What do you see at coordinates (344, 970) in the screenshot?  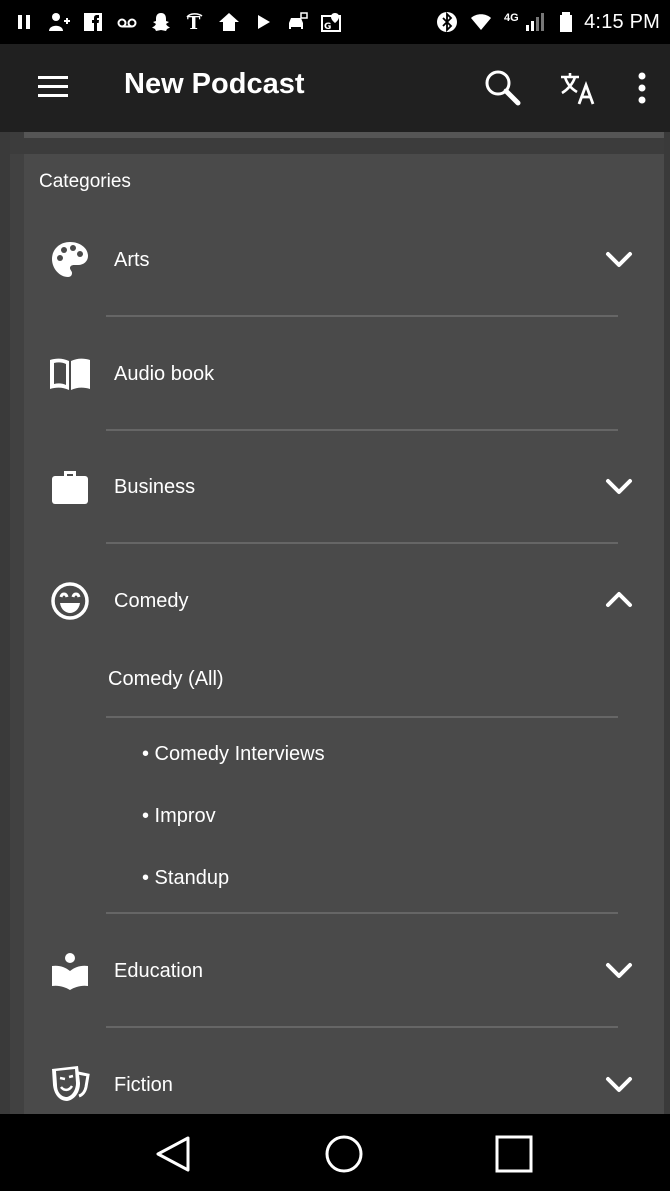 I see `category-education: Education` at bounding box center [344, 970].